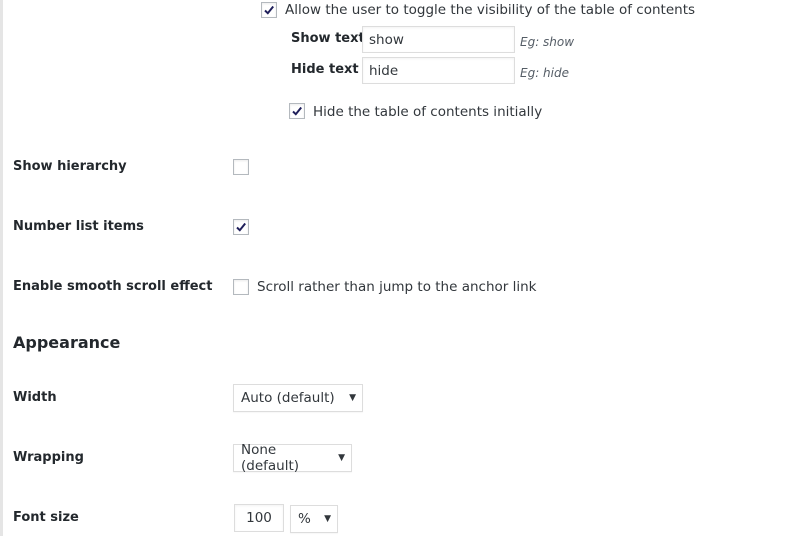 The image size is (812, 536). I want to click on hide-text-label: Hide text, so click(325, 69).